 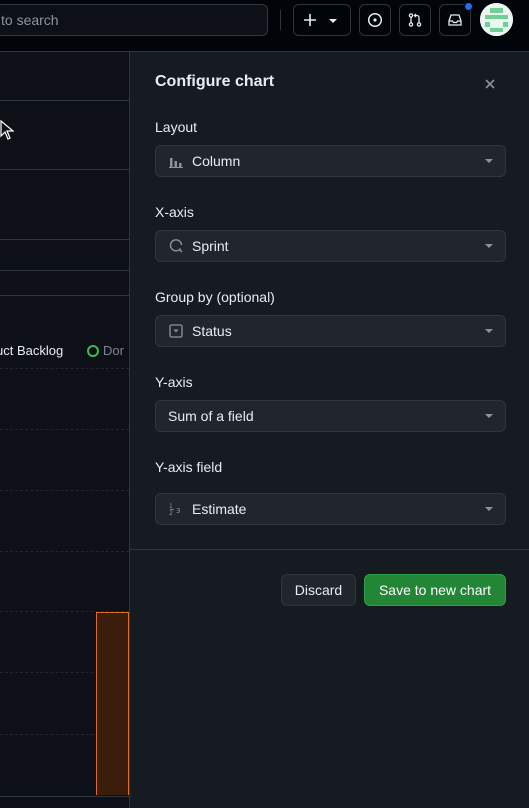 I want to click on group-by-label: Group by (optional), so click(x=215, y=297).